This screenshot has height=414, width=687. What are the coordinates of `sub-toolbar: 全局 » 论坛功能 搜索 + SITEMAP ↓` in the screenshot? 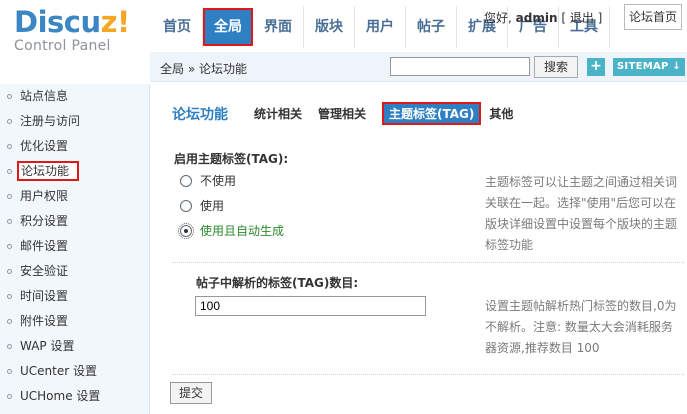 It's located at (418, 67).